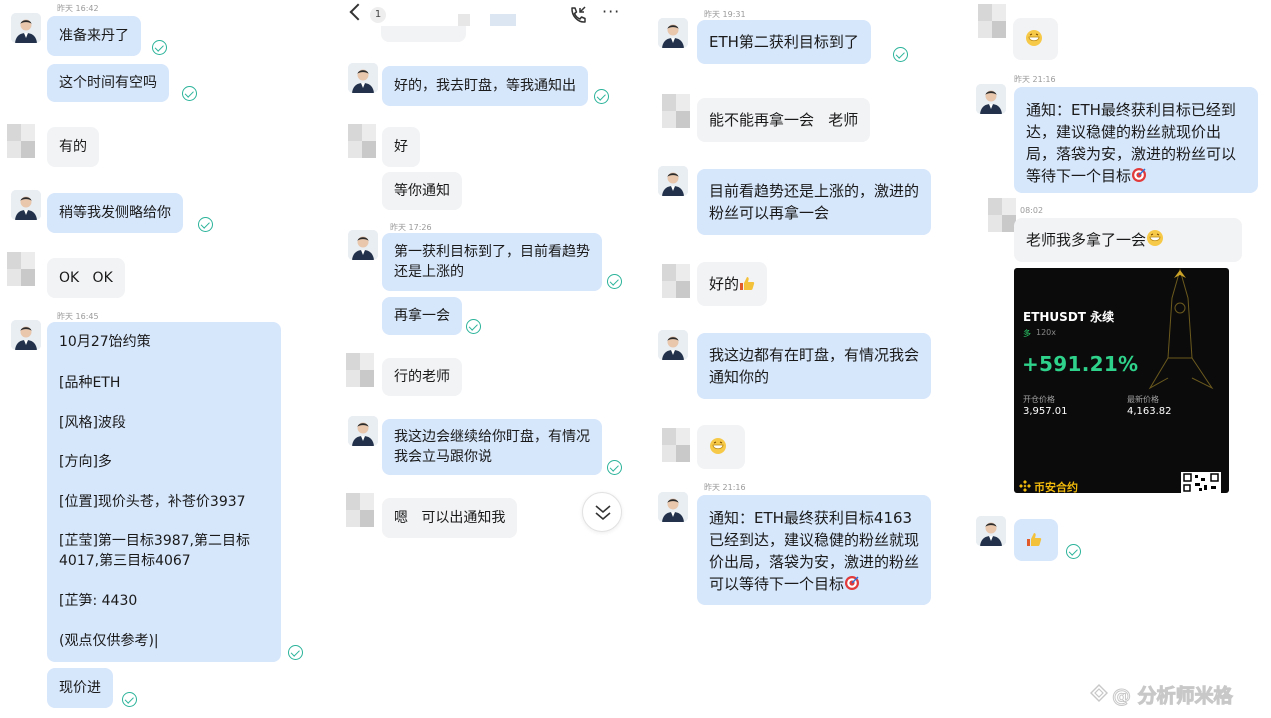 This screenshot has height=718, width=1271. What do you see at coordinates (73, 147) in the screenshot?
I see `message-bubble: 有的` at bounding box center [73, 147].